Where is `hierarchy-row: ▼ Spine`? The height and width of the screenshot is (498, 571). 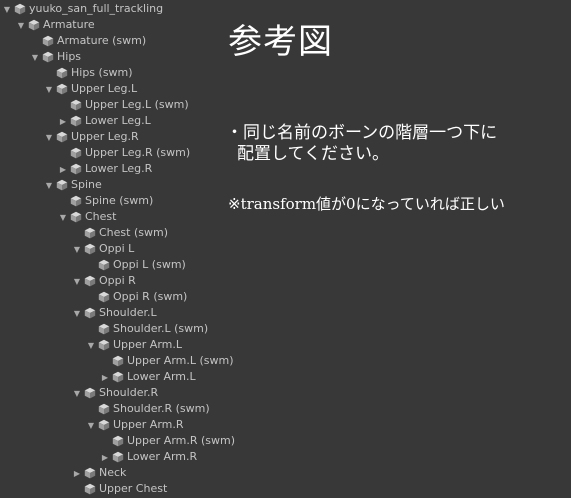 hierarchy-row: ▼ Spine is located at coordinates (285, 185).